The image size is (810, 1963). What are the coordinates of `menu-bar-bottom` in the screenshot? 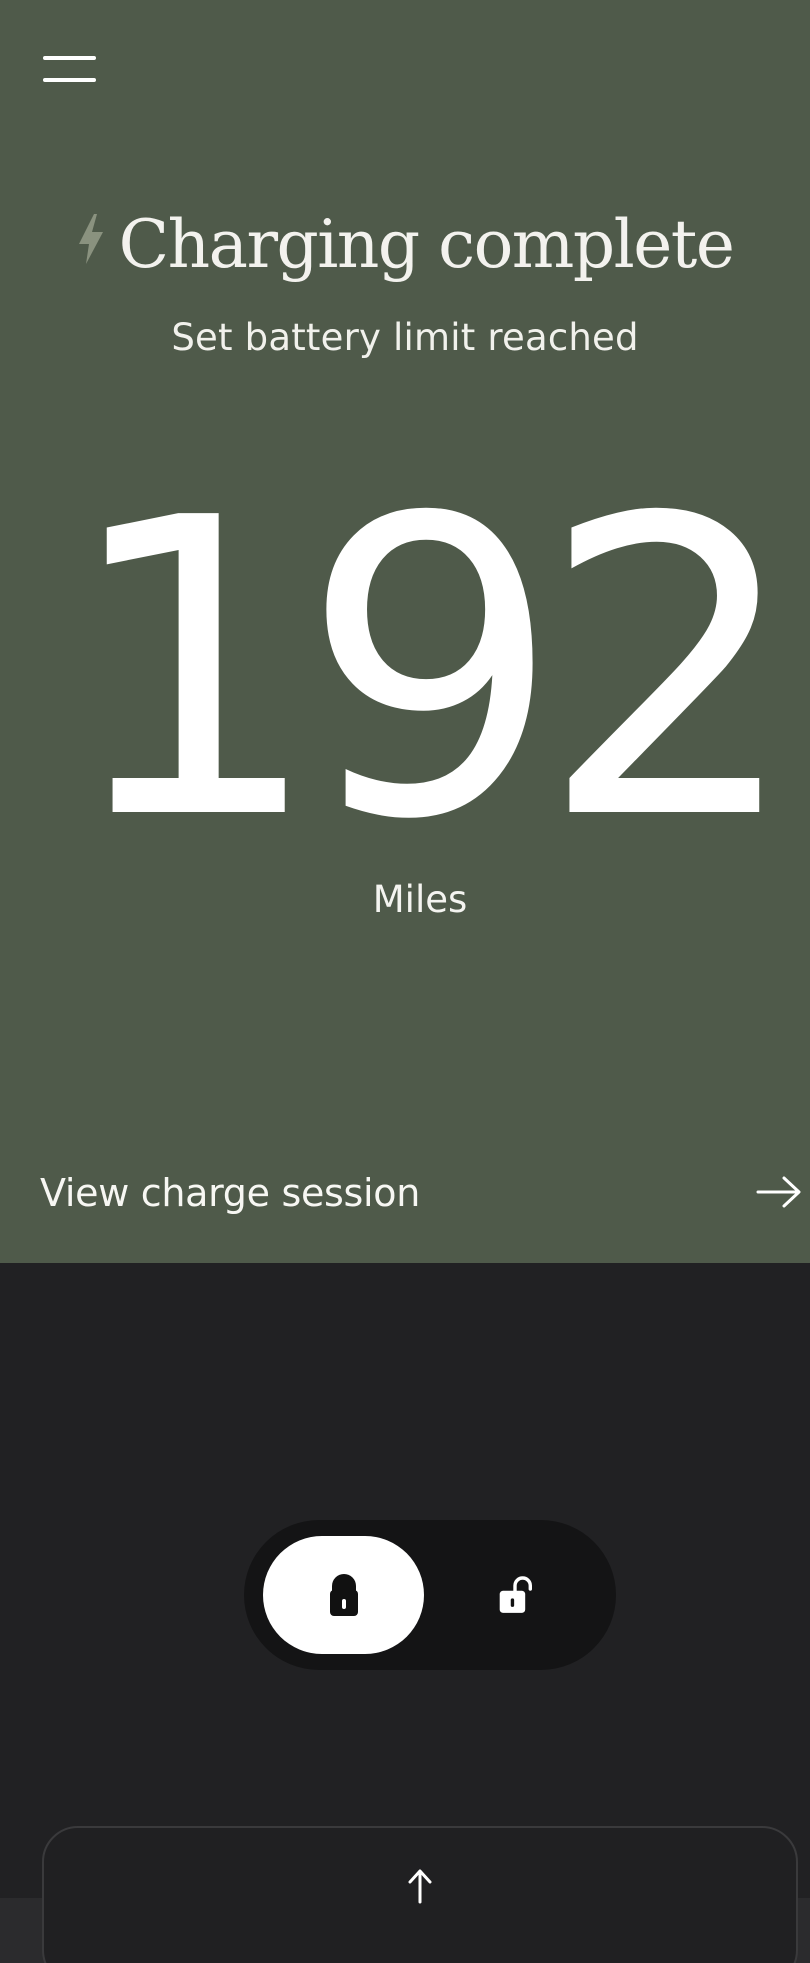 It's located at (69, 80).